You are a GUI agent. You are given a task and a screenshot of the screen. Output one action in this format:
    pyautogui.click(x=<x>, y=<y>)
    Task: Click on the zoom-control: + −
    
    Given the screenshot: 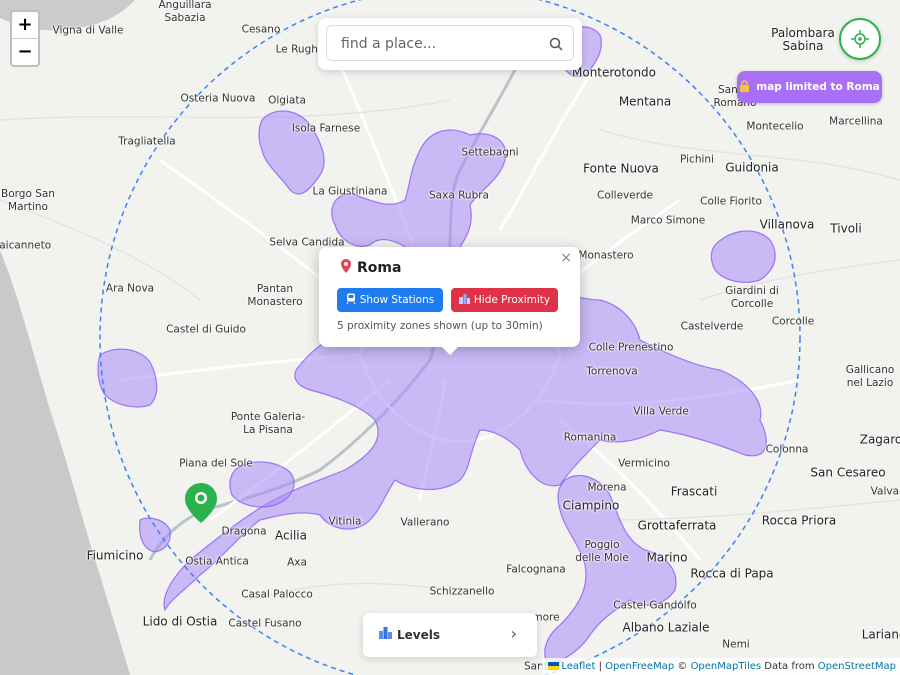 What is the action you would take?
    pyautogui.click(x=25, y=38)
    